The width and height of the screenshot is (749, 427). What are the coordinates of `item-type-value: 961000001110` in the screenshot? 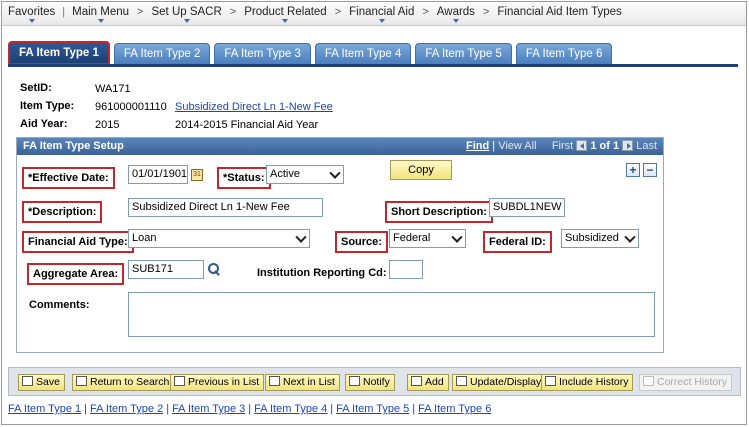 It's located at (131, 107).